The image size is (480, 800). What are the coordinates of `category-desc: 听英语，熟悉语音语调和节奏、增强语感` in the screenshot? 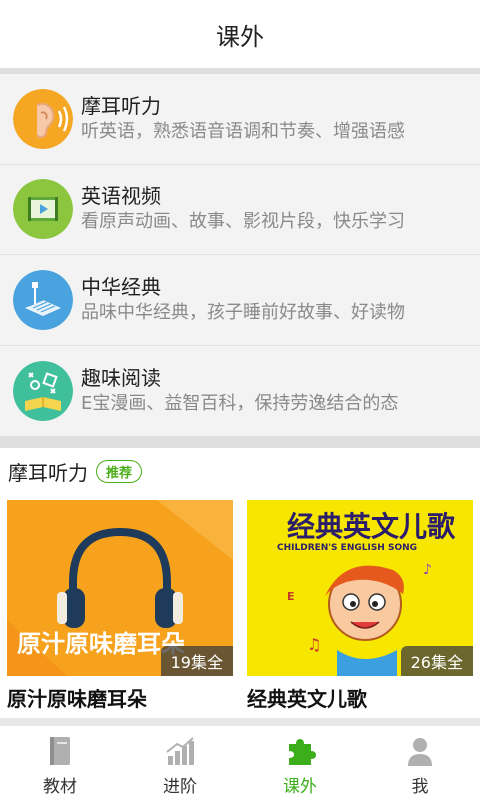 It's located at (243, 131).